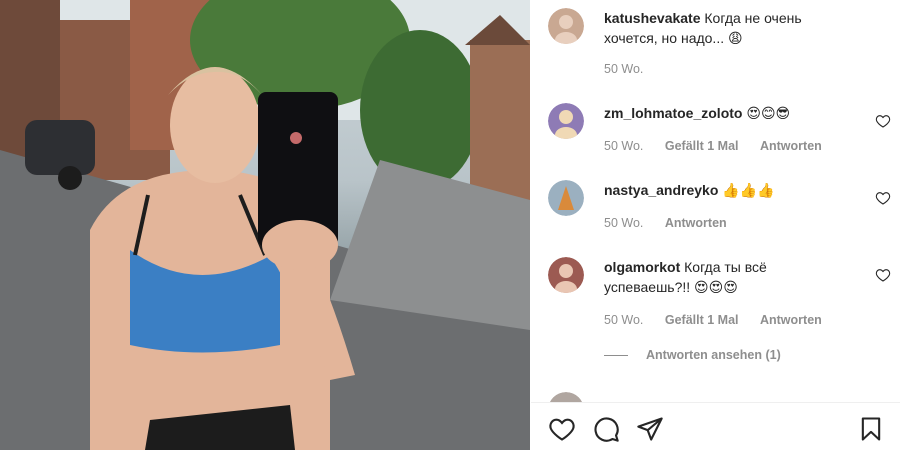  Describe the element at coordinates (729, 277) in the screenshot. I see `comment-body: olgamorkot Когда ты всё успеваешь?!! 😍😍😍` at that location.